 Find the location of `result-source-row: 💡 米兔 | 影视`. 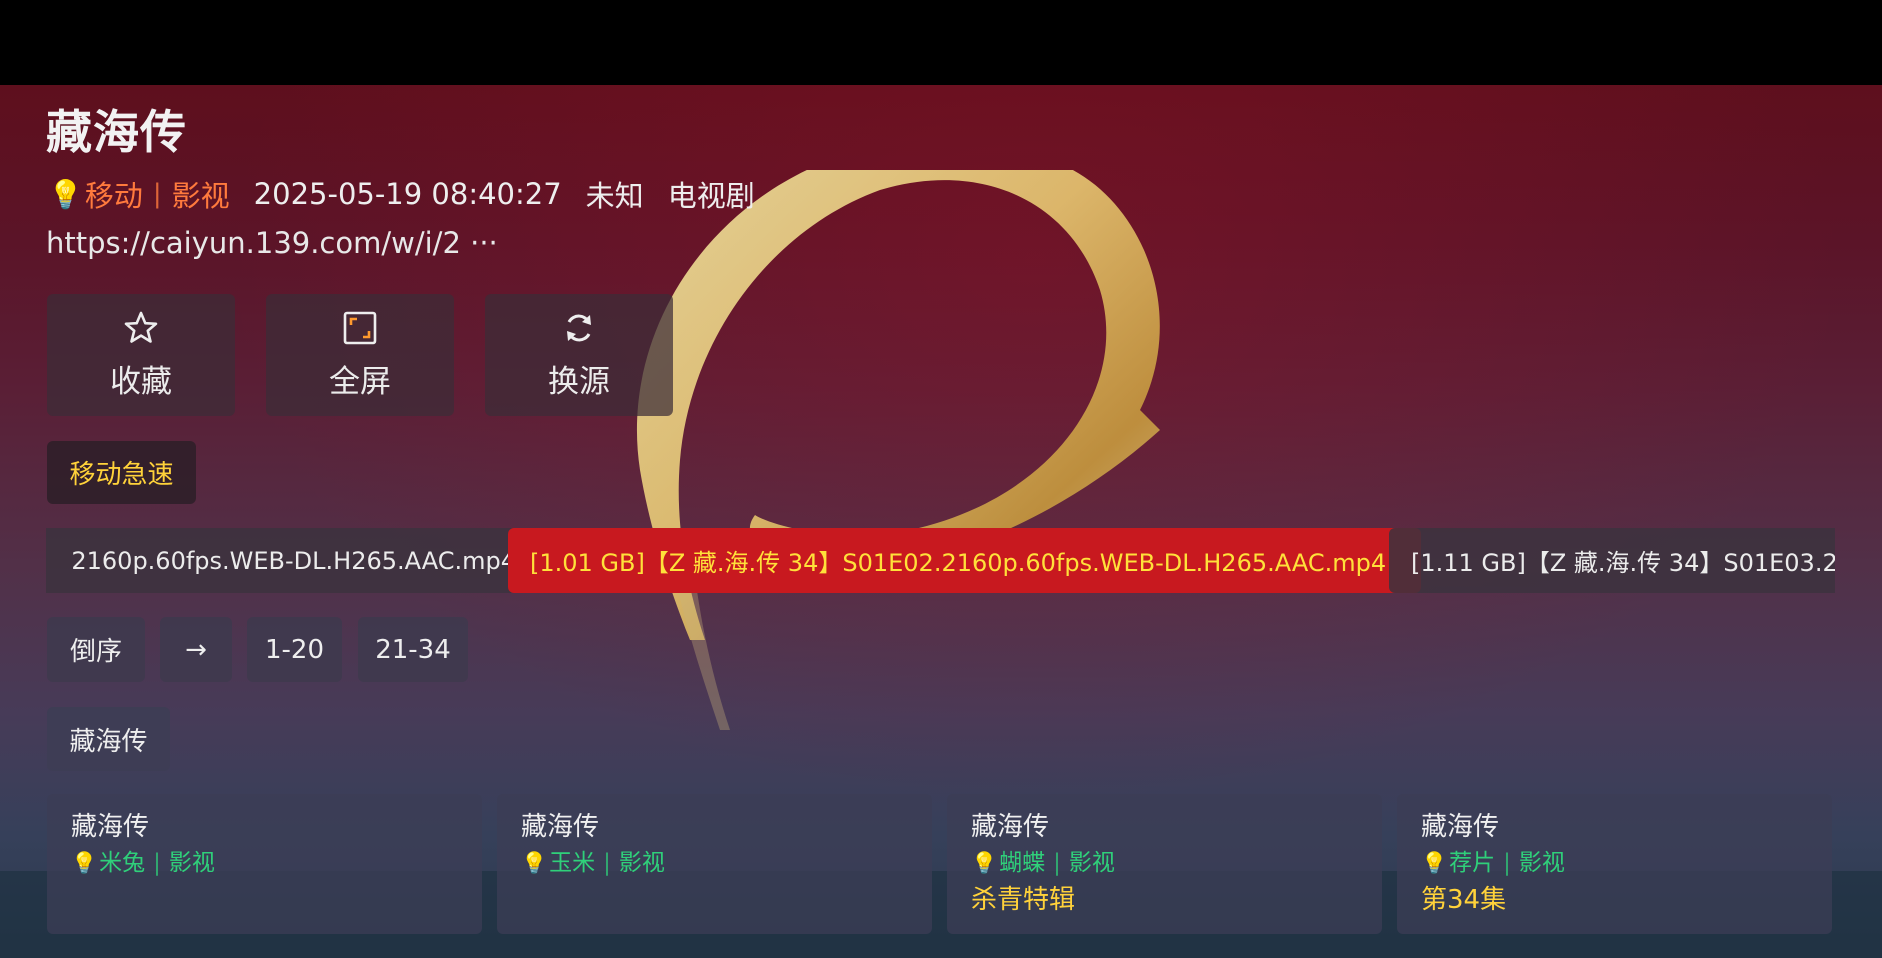

result-source-row: 💡 米兔 | 影视 is located at coordinates (264, 863).